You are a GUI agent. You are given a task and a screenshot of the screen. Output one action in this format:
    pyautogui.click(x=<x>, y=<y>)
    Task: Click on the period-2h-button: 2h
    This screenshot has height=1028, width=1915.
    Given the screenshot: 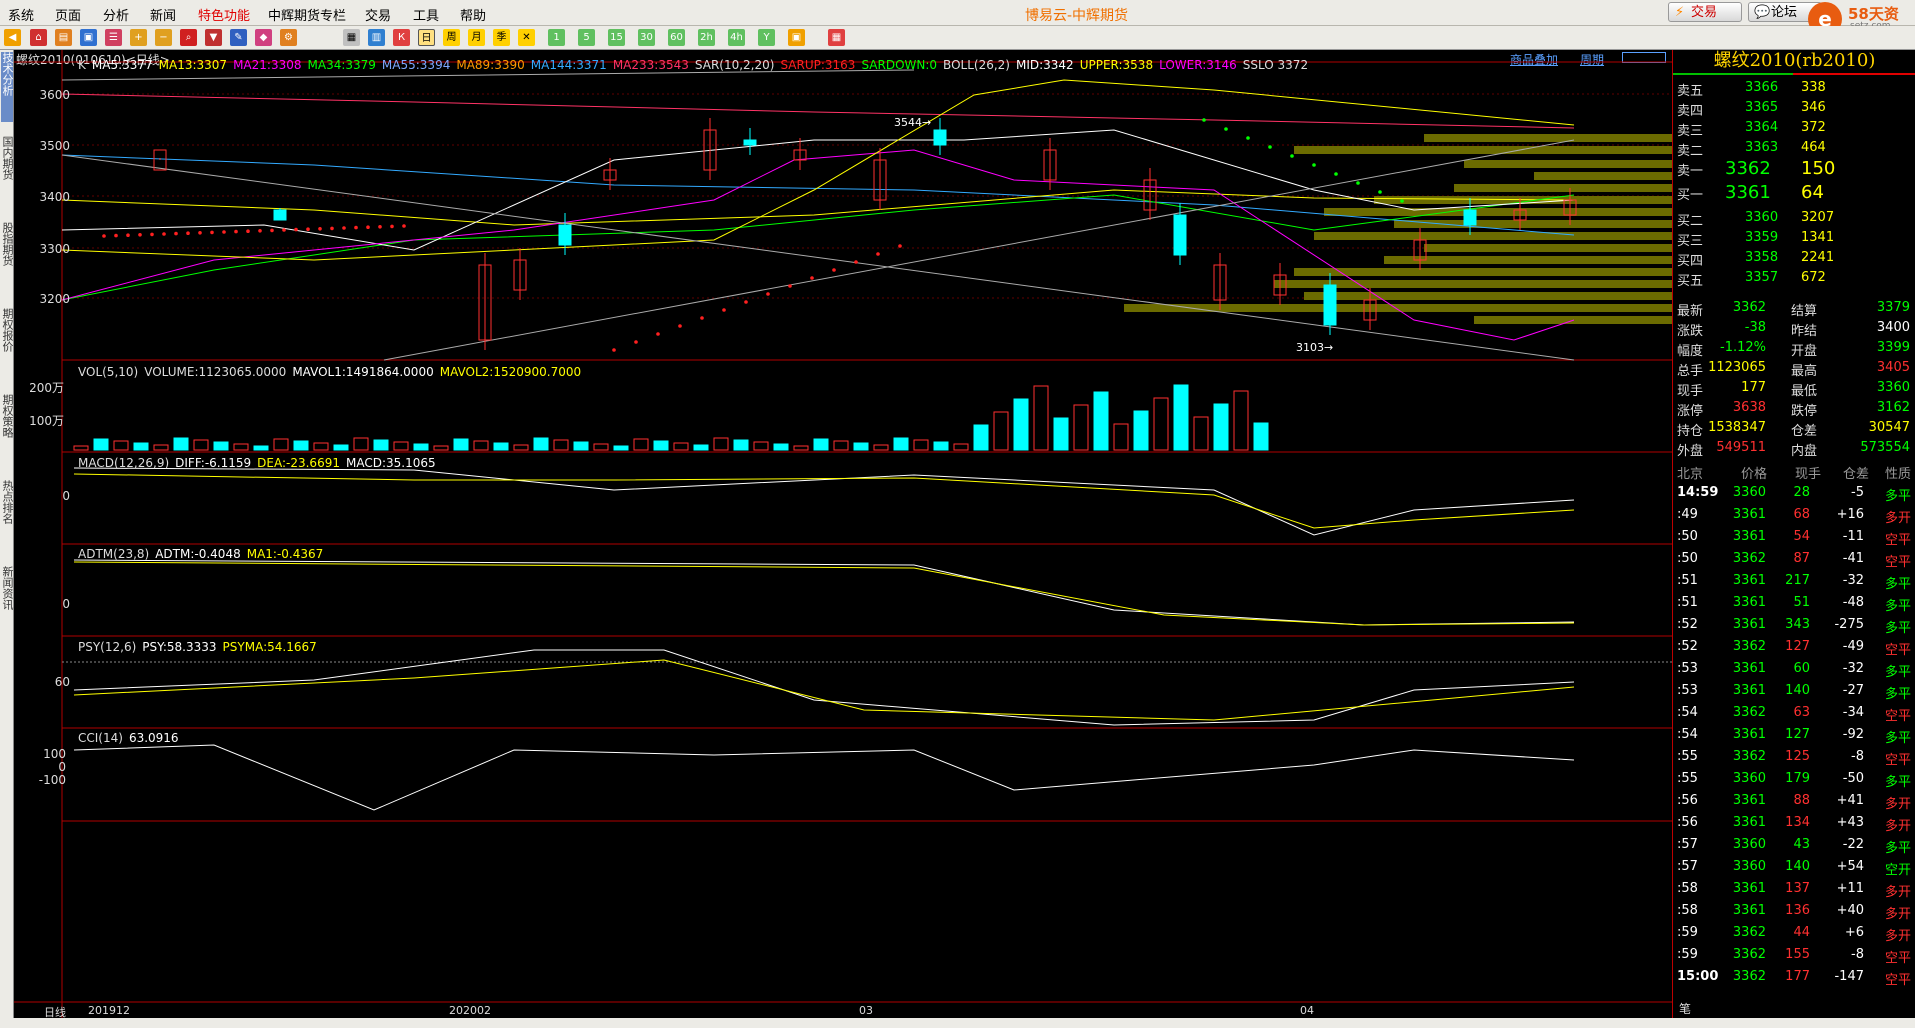 What is the action you would take?
    pyautogui.click(x=706, y=37)
    